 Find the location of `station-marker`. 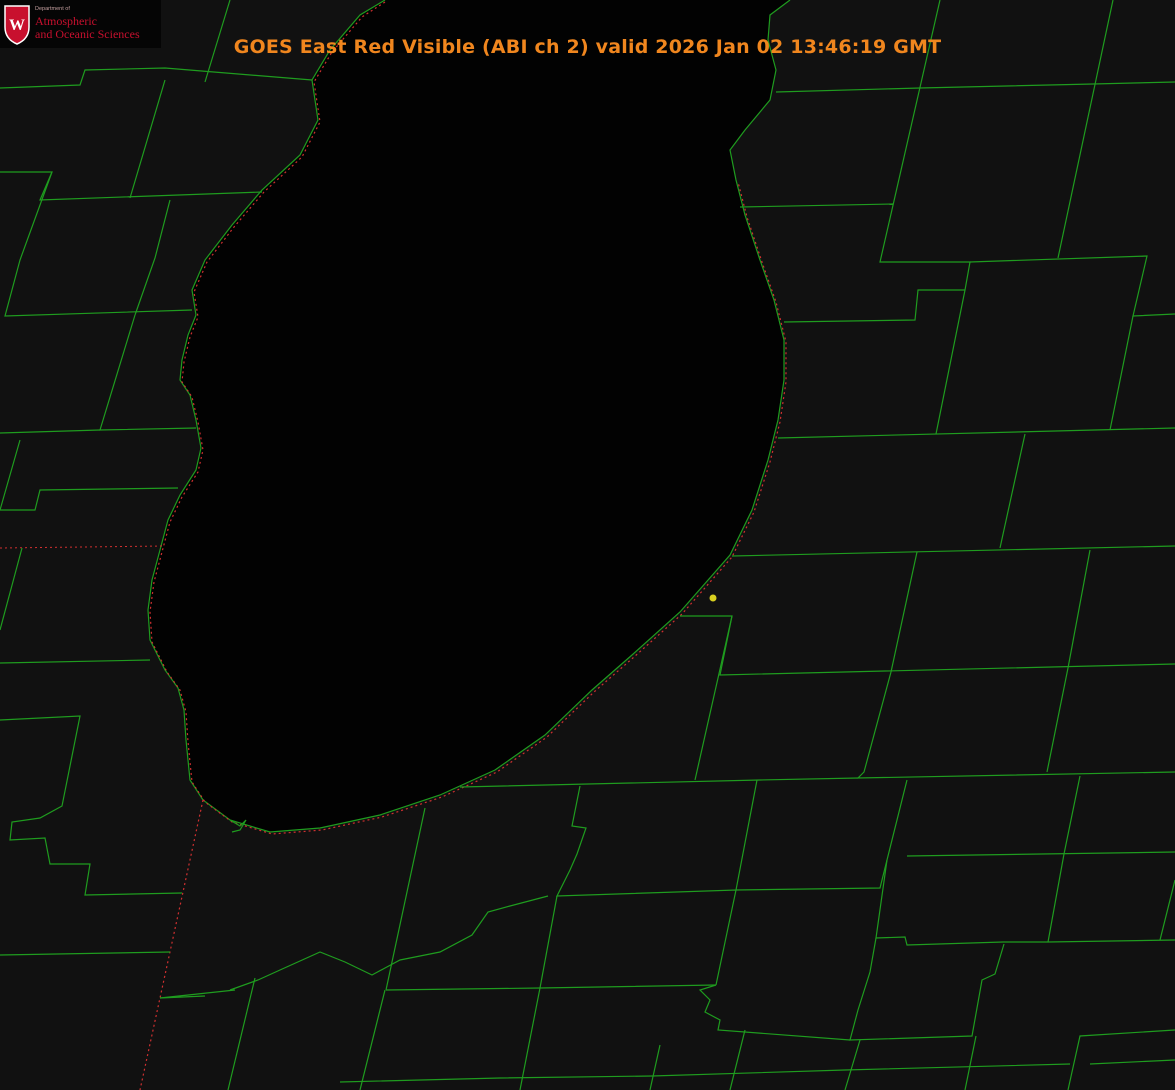

station-marker is located at coordinates (713, 598).